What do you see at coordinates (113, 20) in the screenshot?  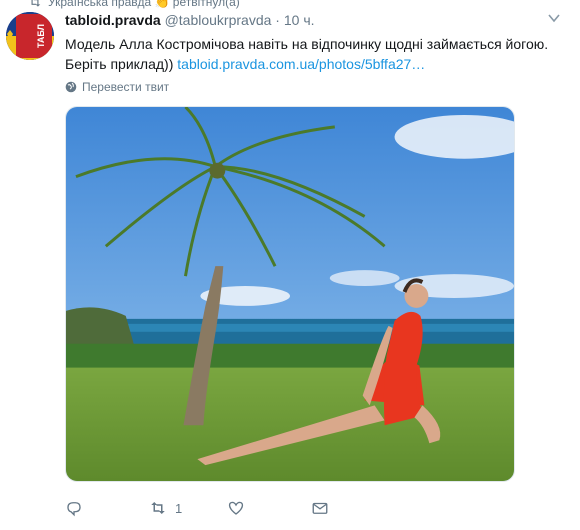 I see `author-name: tabloid.pravda` at bounding box center [113, 20].